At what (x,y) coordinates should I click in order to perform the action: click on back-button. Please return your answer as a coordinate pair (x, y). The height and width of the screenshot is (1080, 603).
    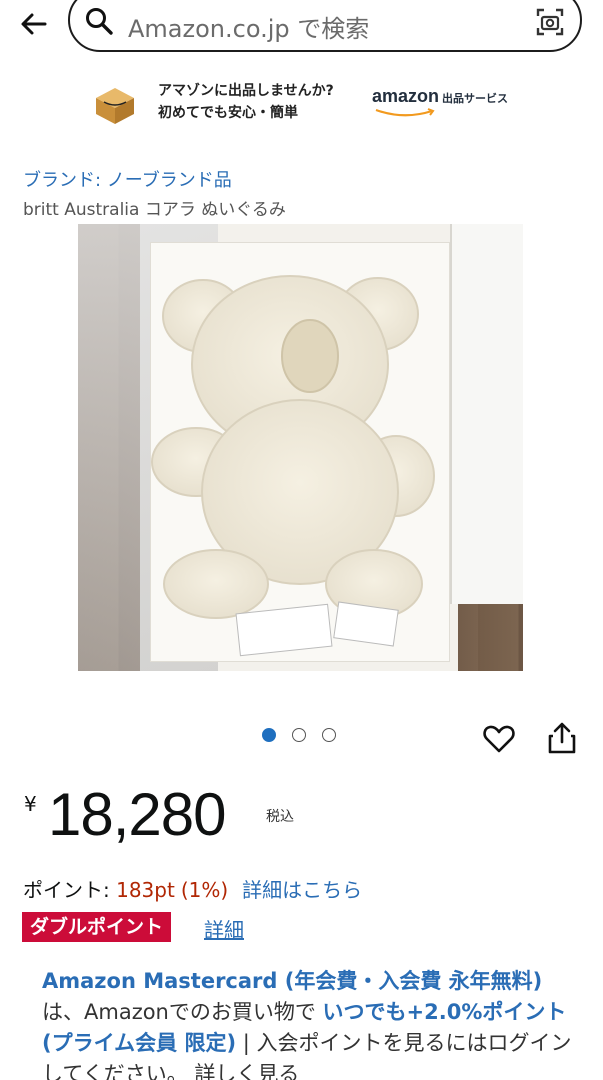
    Looking at the image, I should click on (34, 24).